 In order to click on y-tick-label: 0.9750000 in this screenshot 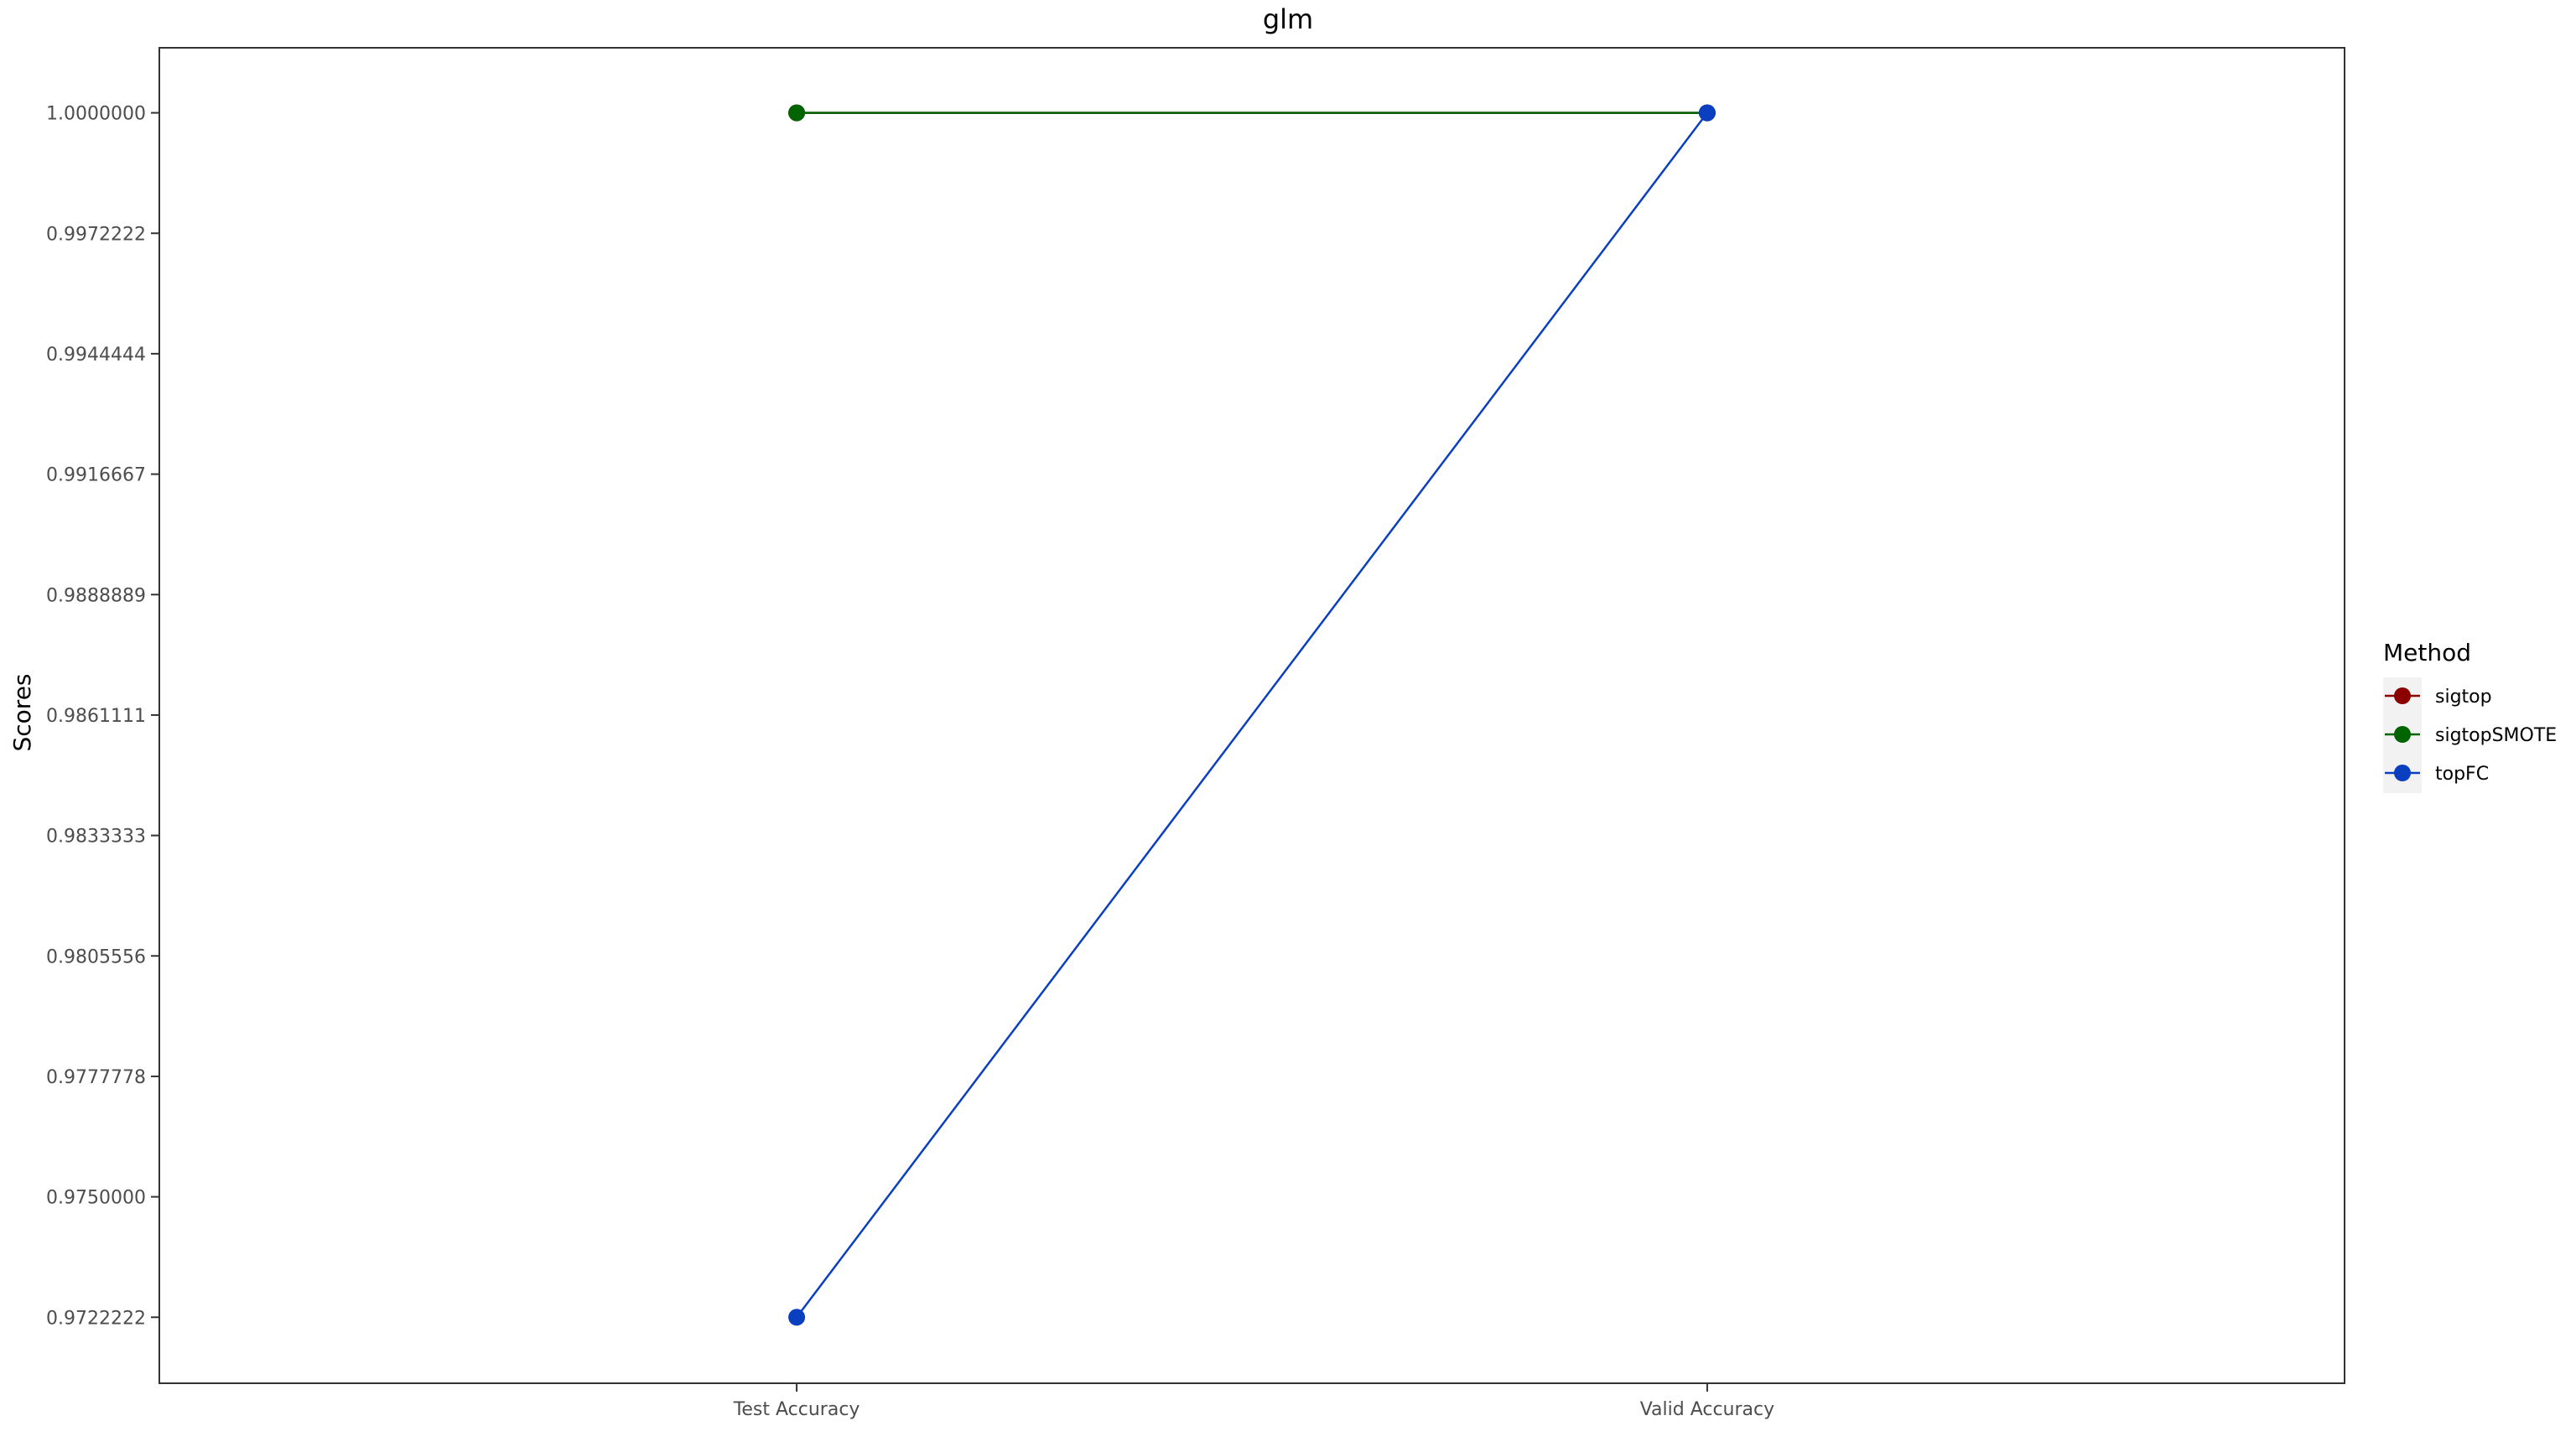, I will do `click(96, 1198)`.